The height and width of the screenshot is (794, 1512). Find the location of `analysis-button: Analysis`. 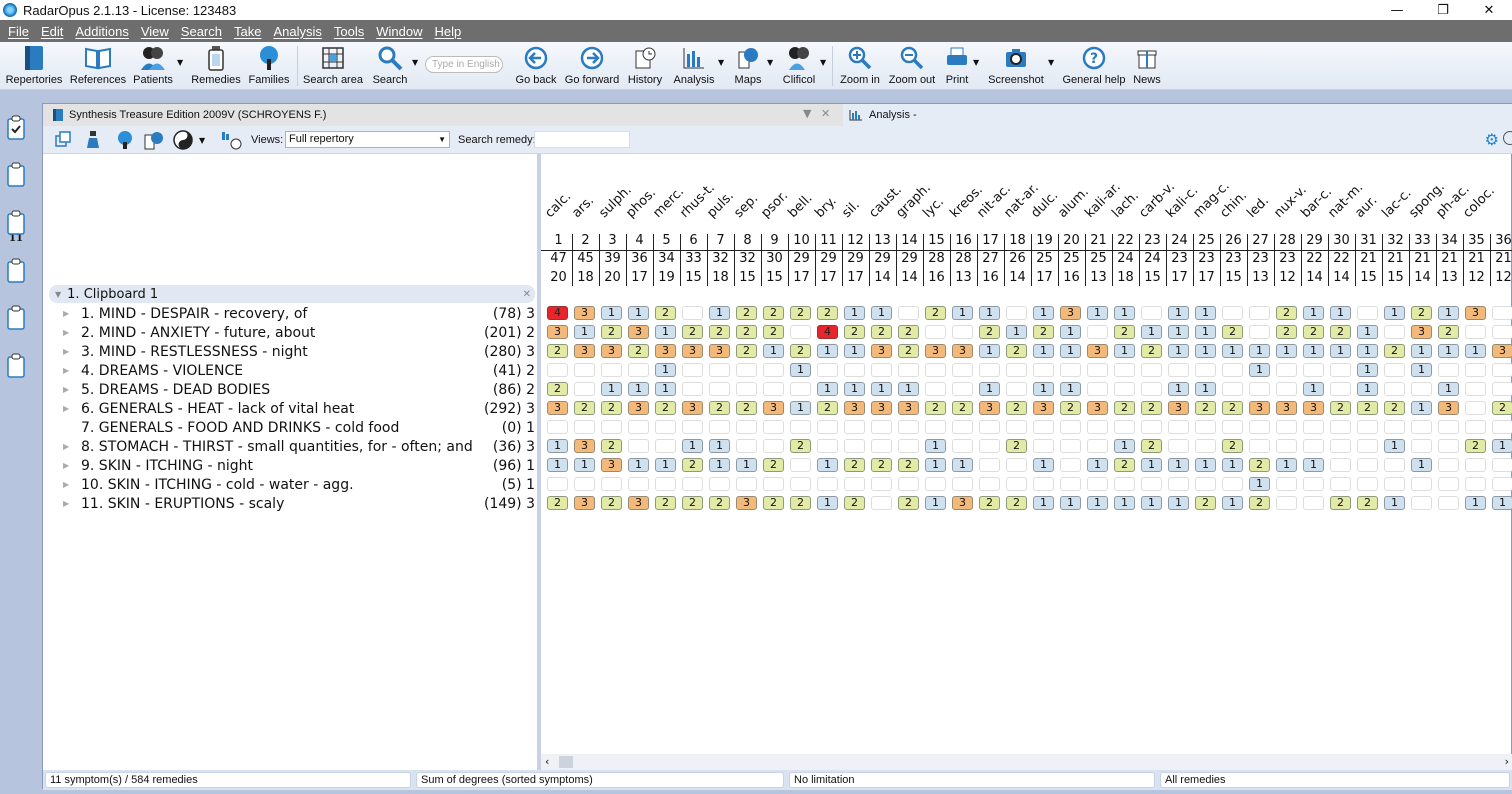

analysis-button: Analysis is located at coordinates (694, 66).